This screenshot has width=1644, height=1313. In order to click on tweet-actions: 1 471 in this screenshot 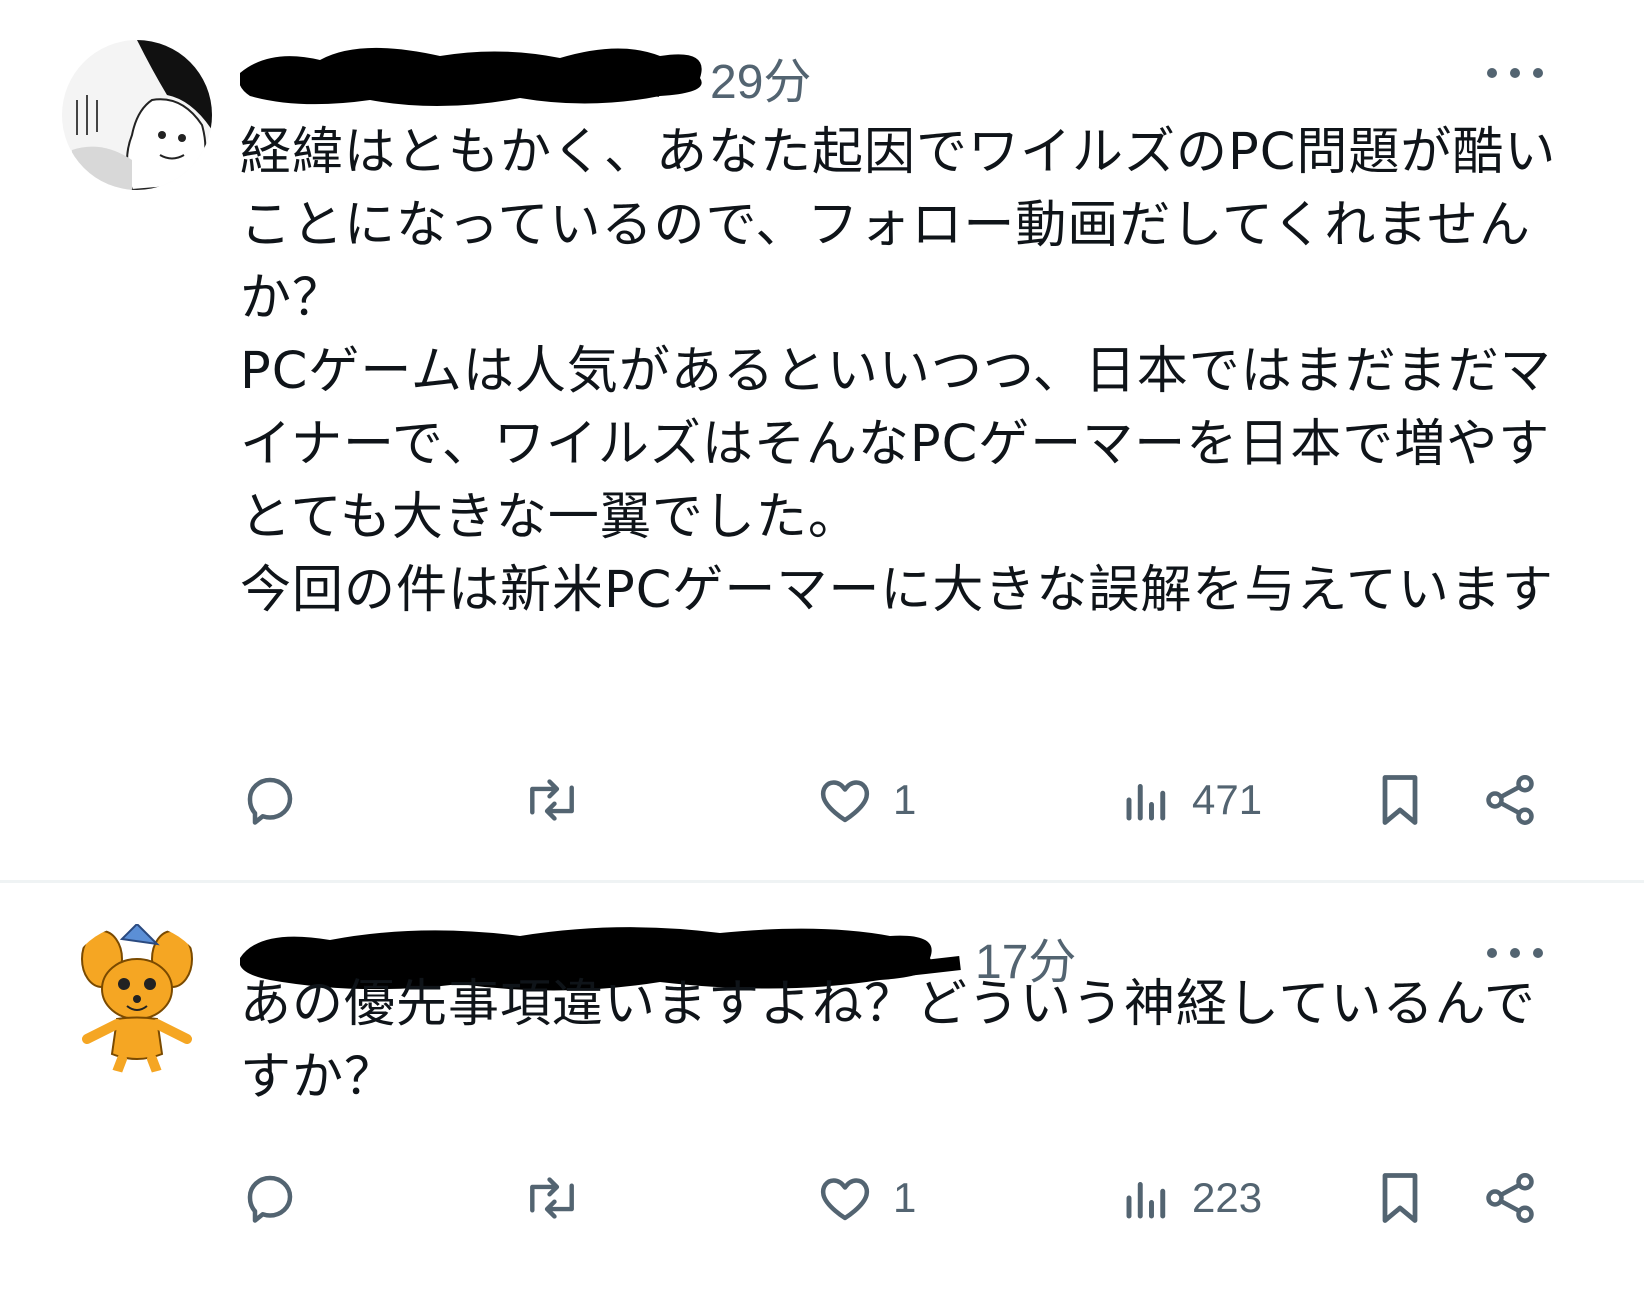, I will do `click(915, 800)`.